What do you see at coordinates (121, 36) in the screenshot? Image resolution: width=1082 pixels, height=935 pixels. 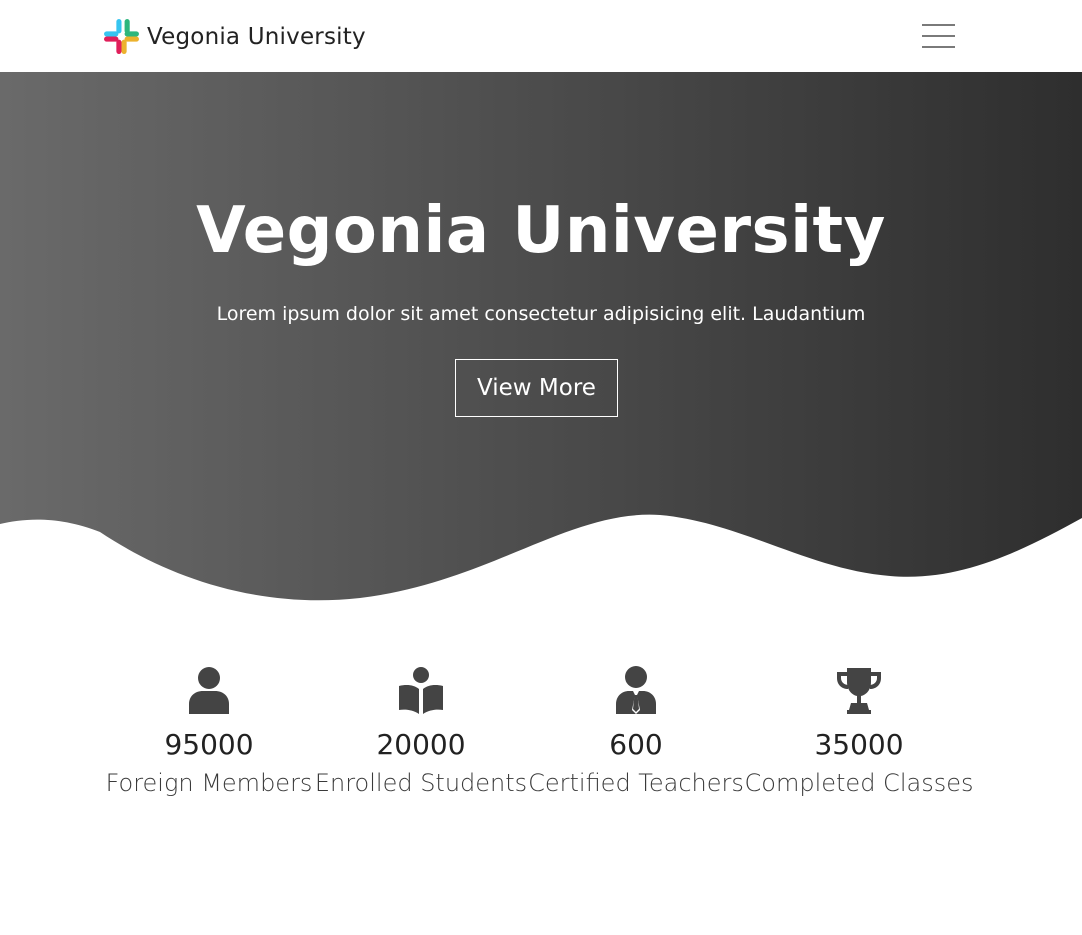 I see `slack-logo-icon` at bounding box center [121, 36].